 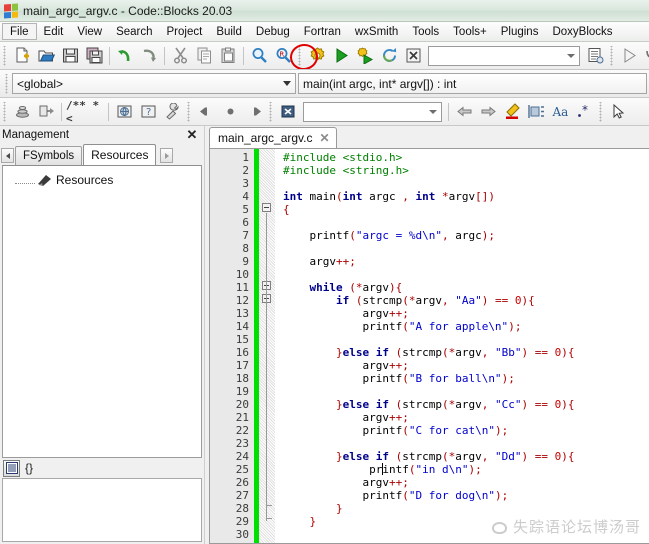 I want to click on menu-item-file: File, so click(x=19, y=31).